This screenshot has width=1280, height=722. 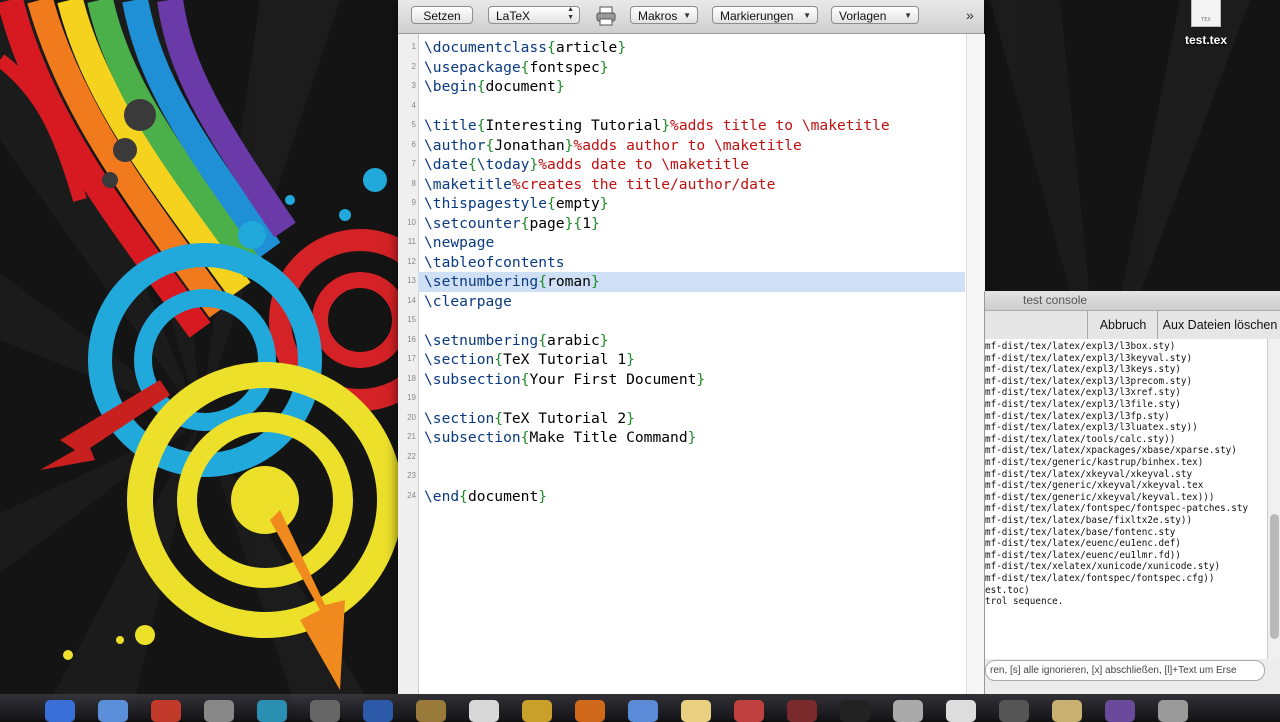 What do you see at coordinates (529, 418) in the screenshot?
I see `code-line-text: \section{TeX Tutorial 2}` at bounding box center [529, 418].